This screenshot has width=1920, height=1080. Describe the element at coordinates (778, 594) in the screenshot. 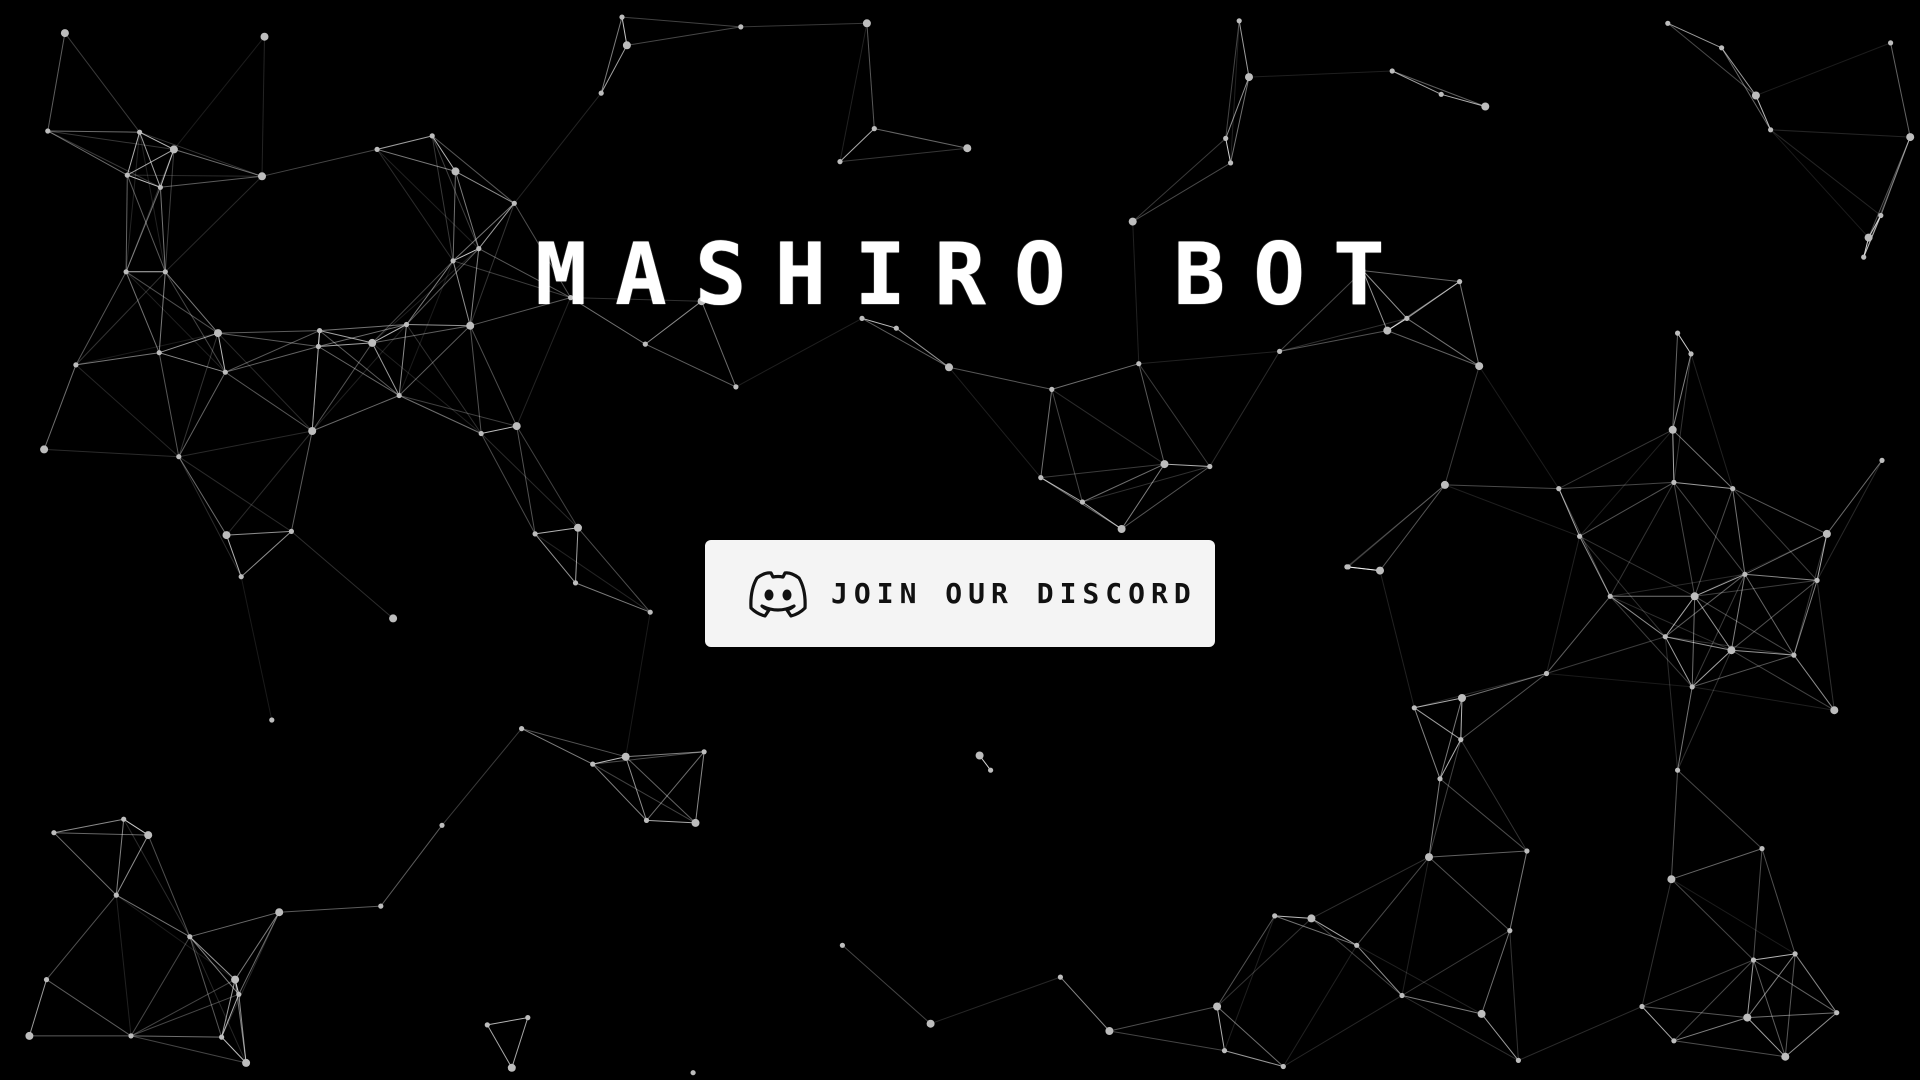

I see `discord-icon` at that location.